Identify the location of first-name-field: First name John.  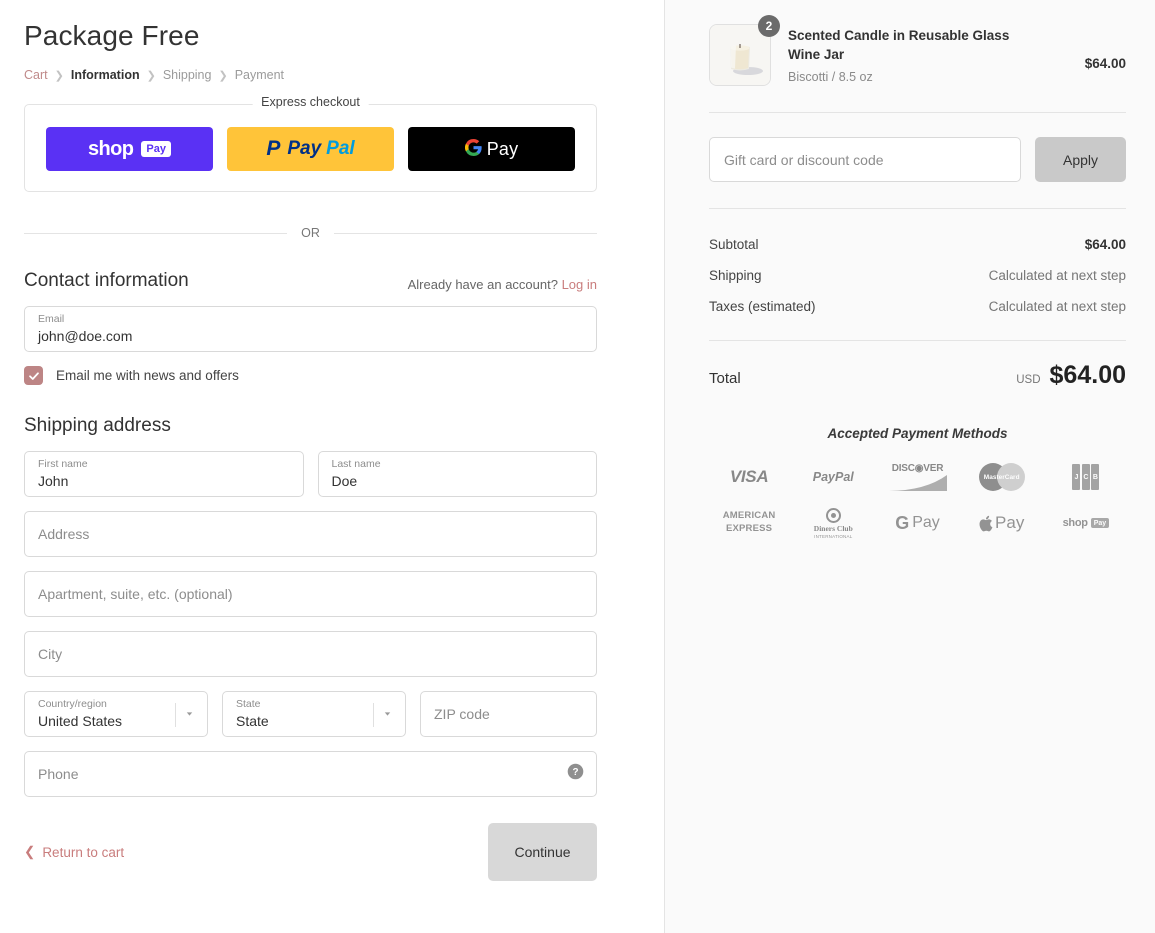
(164, 474).